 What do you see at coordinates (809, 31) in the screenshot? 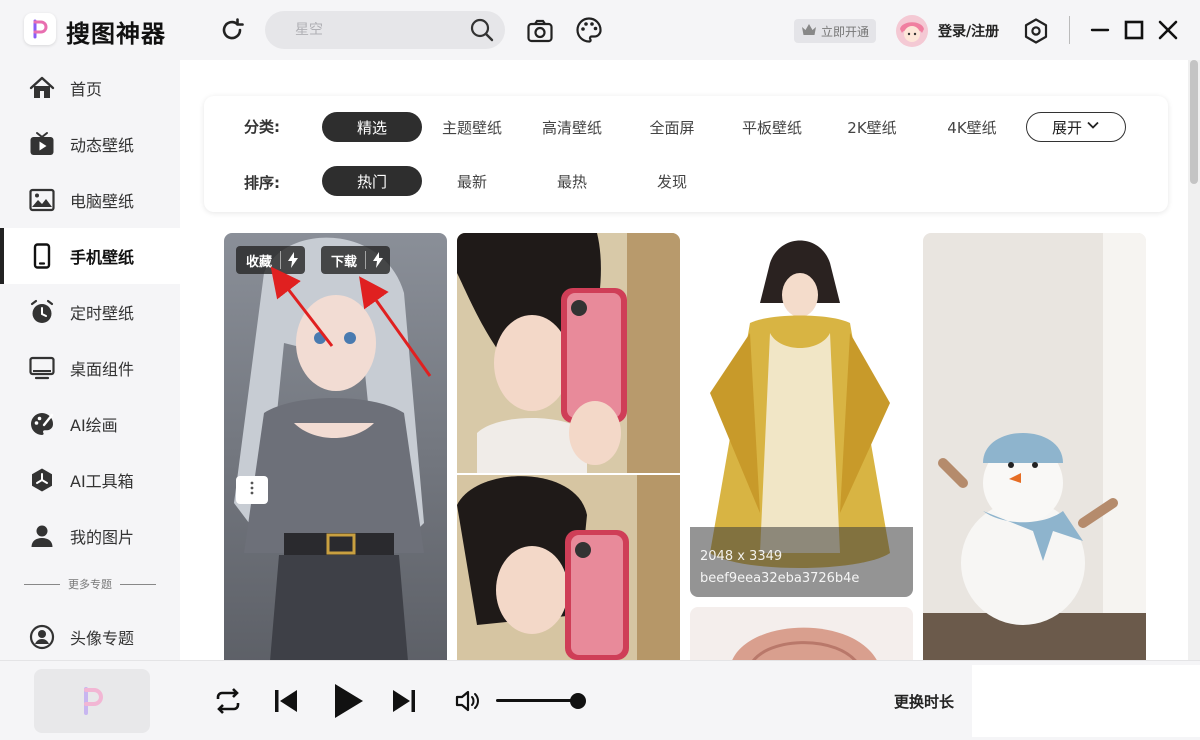
I see `crown-icon` at bounding box center [809, 31].